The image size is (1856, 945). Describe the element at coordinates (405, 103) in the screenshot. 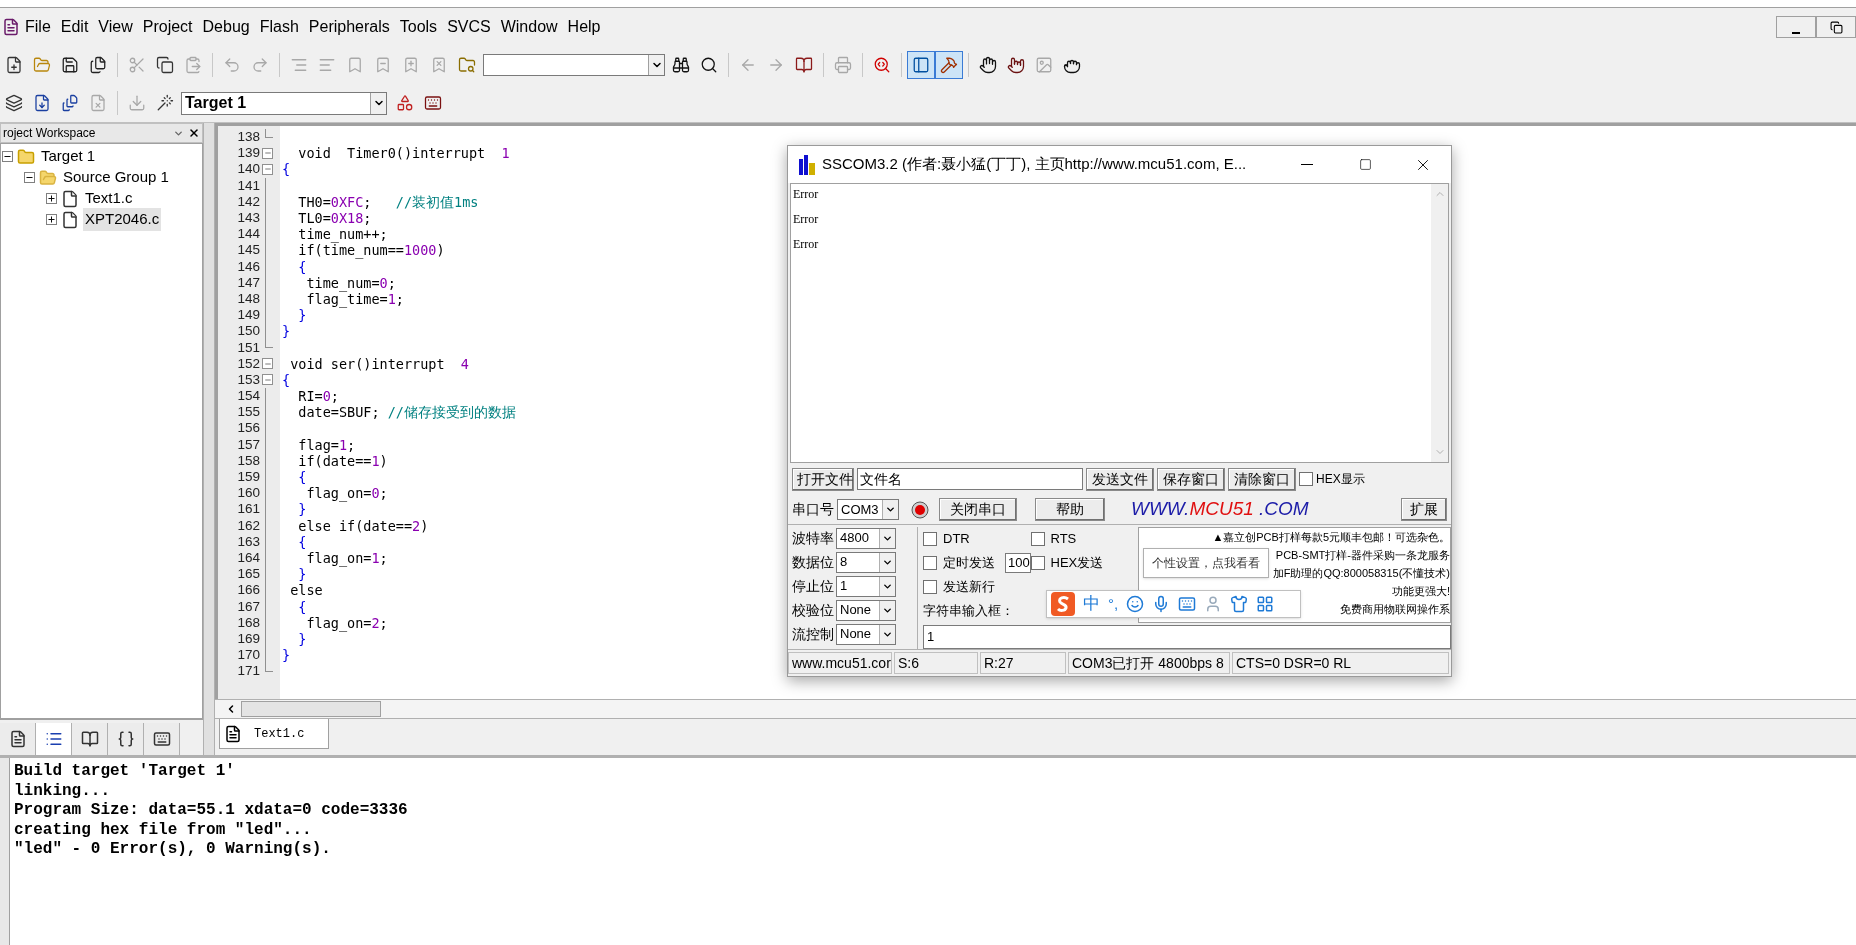

I see `shapes-icon` at that location.